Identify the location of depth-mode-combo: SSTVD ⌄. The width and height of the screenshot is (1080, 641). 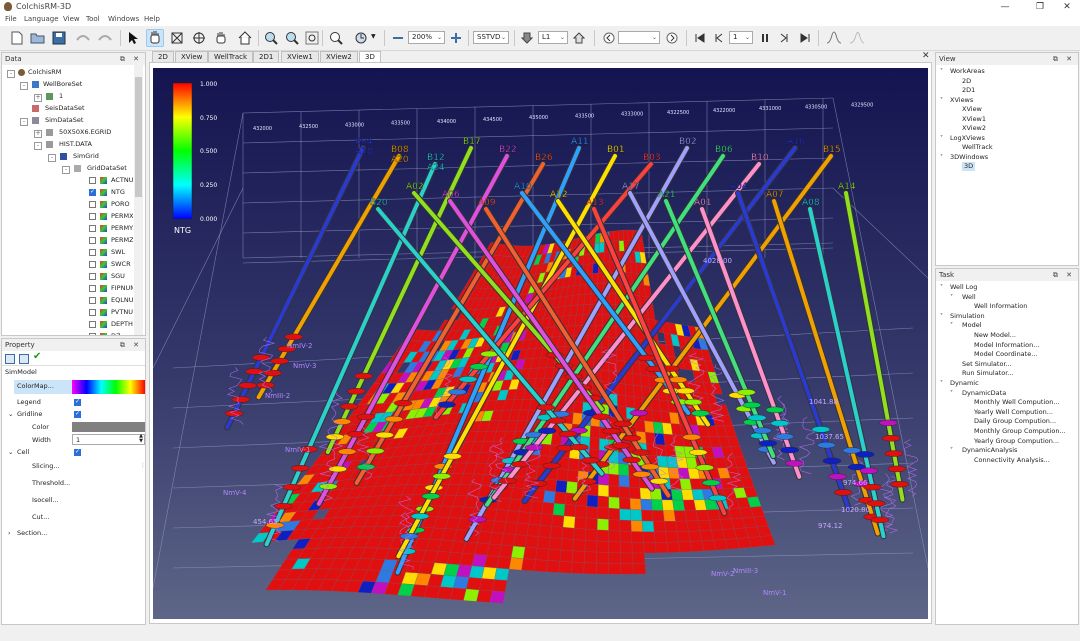
(491, 37).